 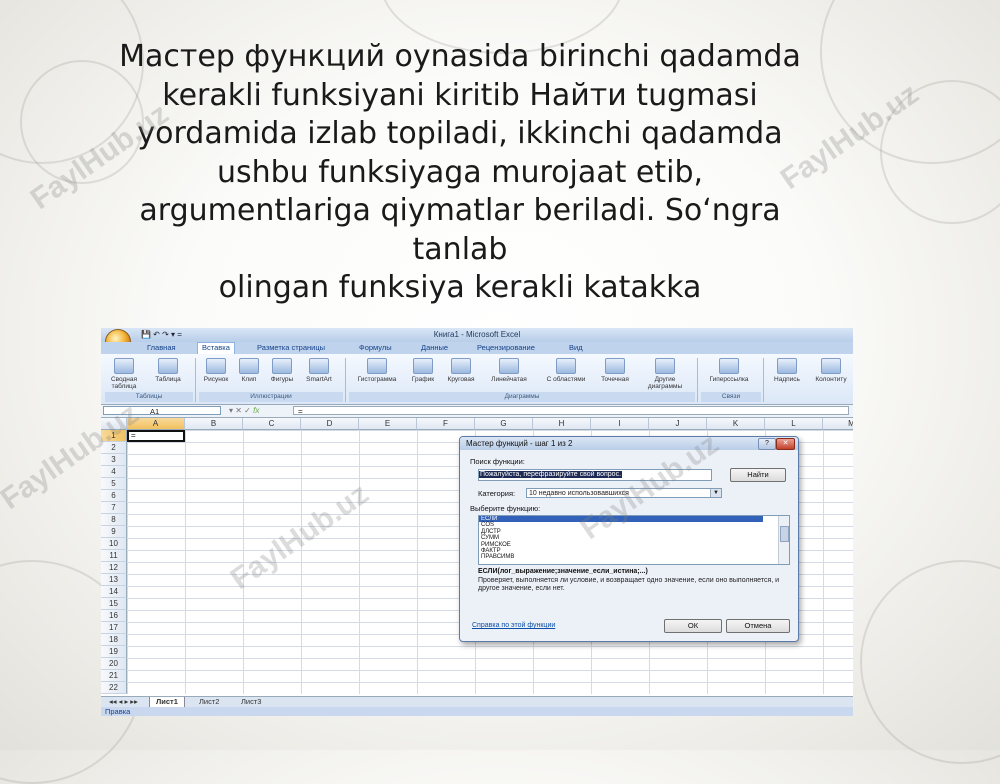 I want to click on row-header: 7, so click(x=114, y=508).